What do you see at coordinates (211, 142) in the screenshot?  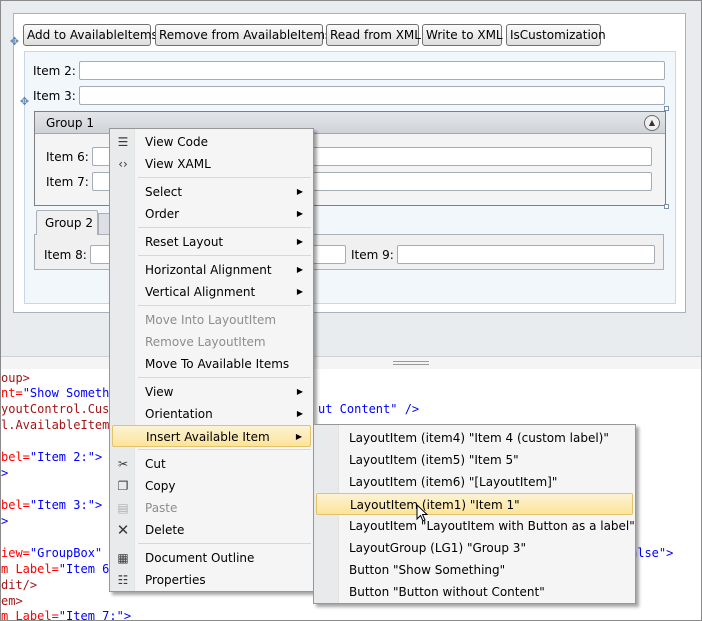 I see `menu-item-view-code: ☰ View Code` at bounding box center [211, 142].